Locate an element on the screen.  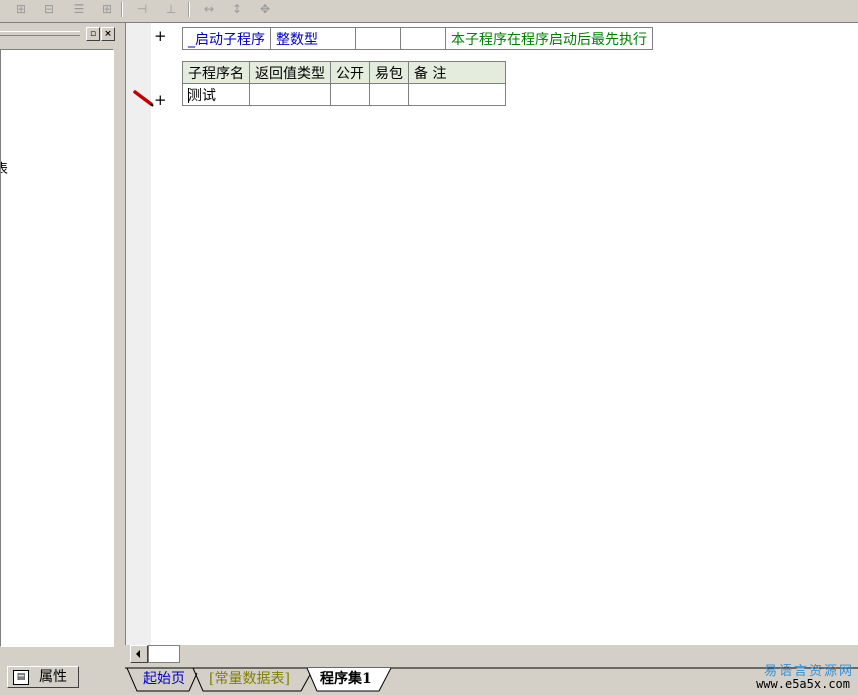
properties-label: 属性 is located at coordinates (53, 677).